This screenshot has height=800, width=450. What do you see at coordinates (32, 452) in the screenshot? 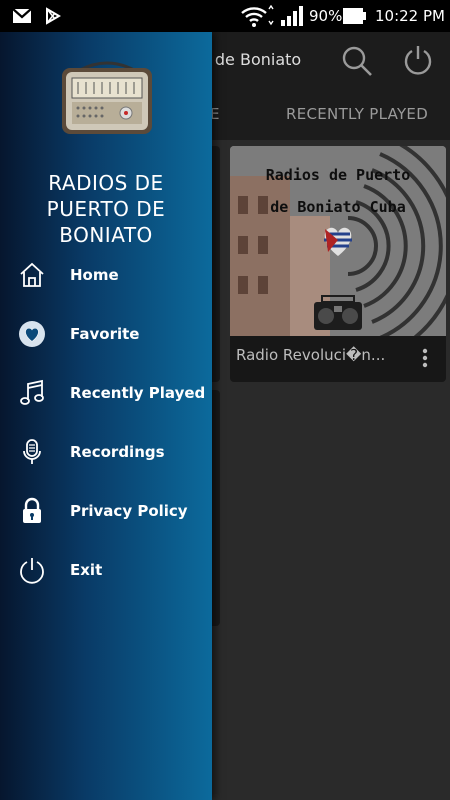
I see `microphone-icon` at bounding box center [32, 452].